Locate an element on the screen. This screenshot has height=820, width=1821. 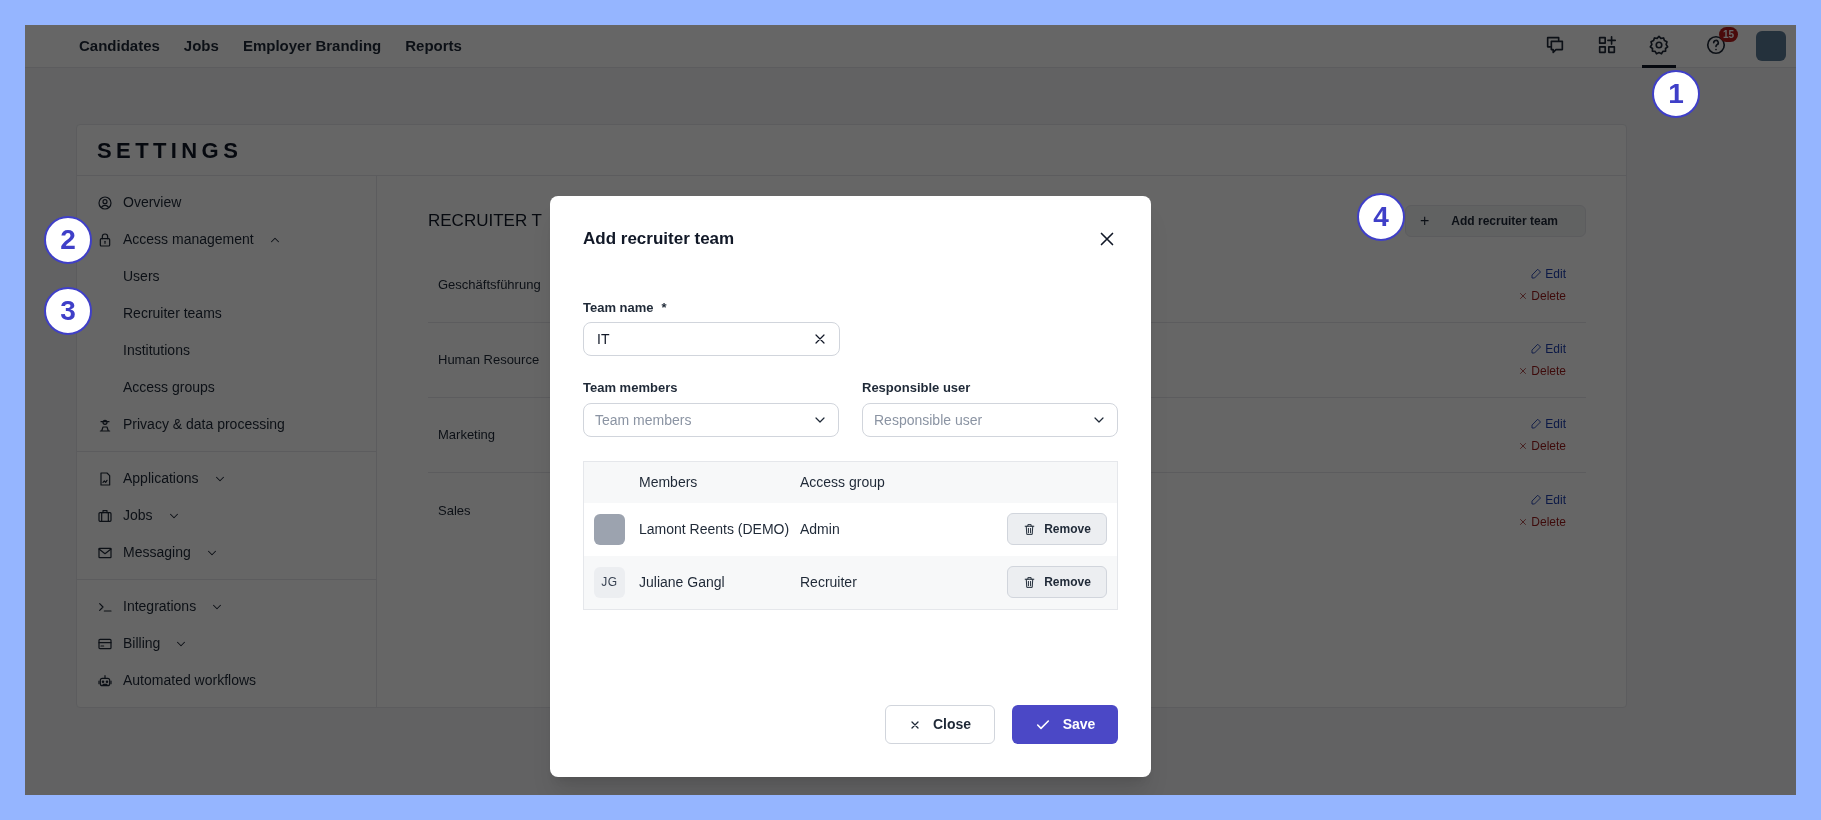
sidebar-item: Automated workflows is located at coordinates (226, 680).